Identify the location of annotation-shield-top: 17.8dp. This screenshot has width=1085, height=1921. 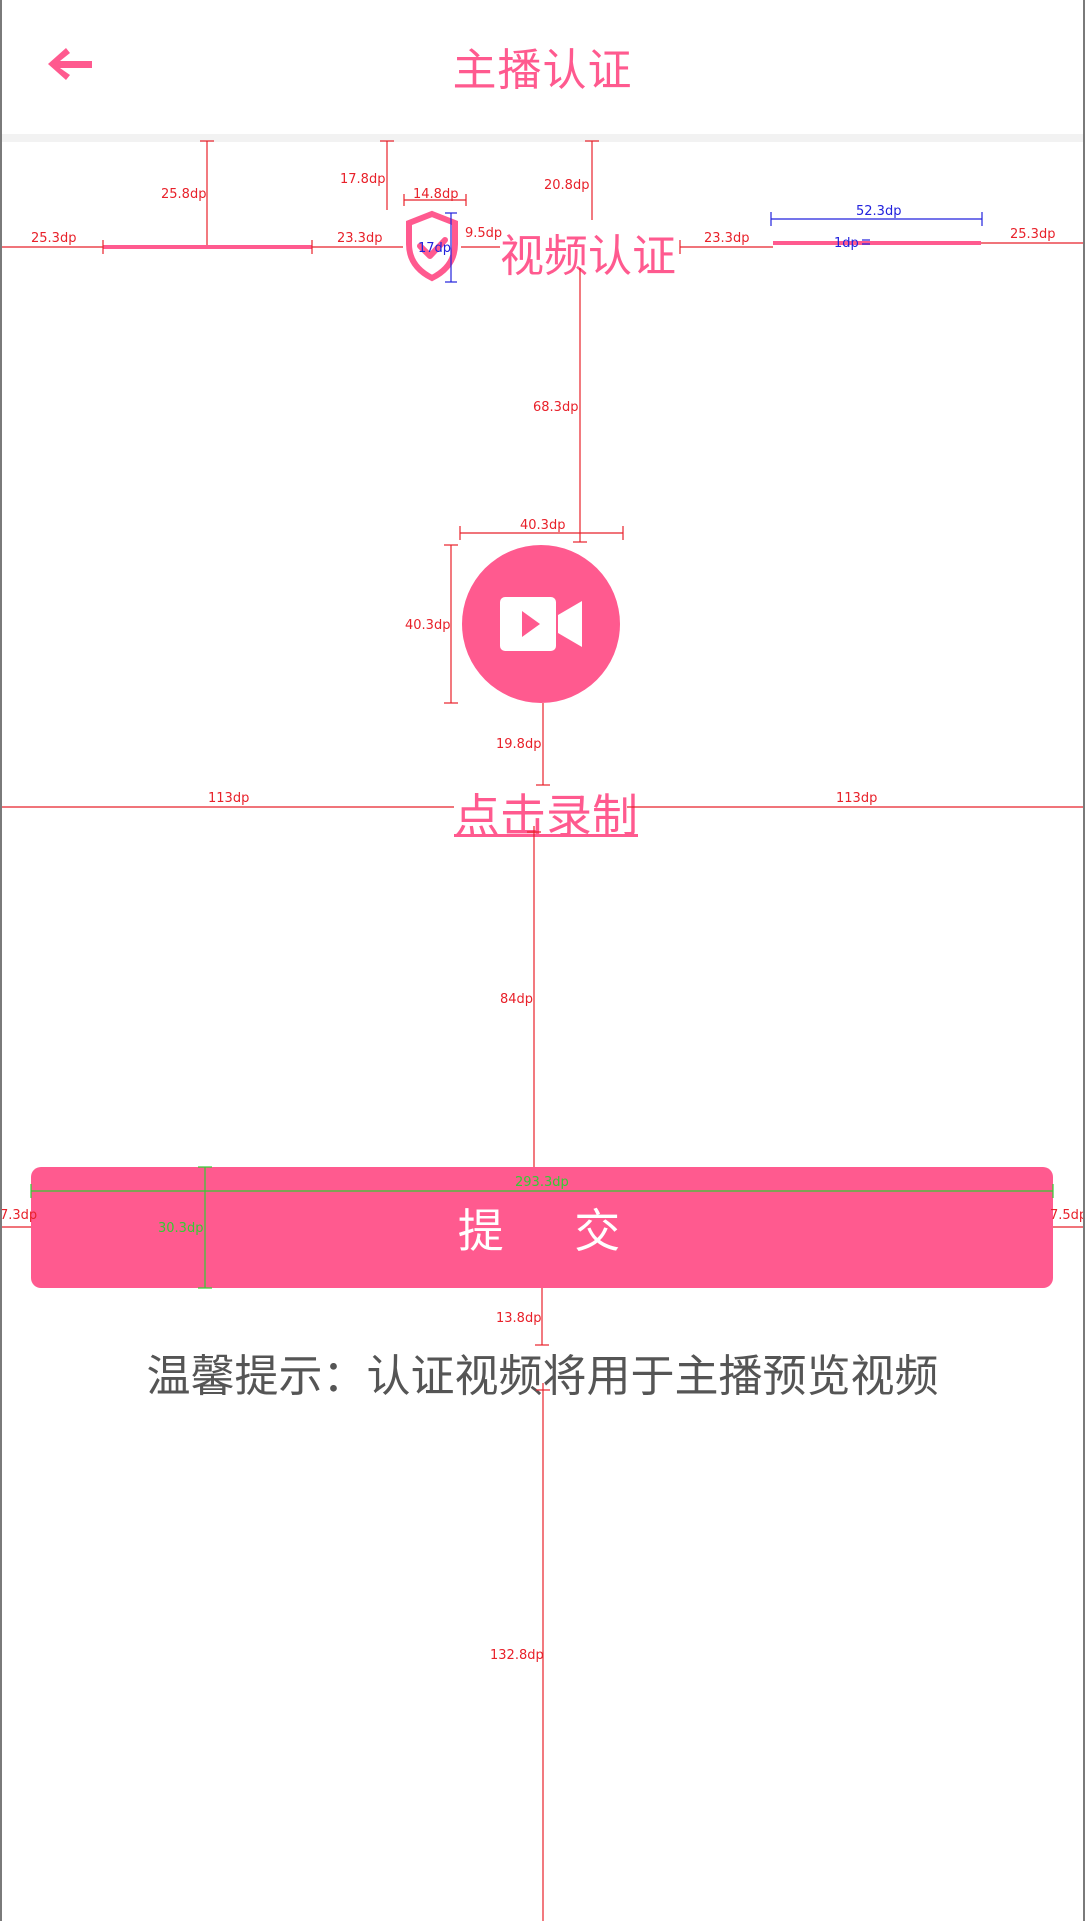
(362, 179).